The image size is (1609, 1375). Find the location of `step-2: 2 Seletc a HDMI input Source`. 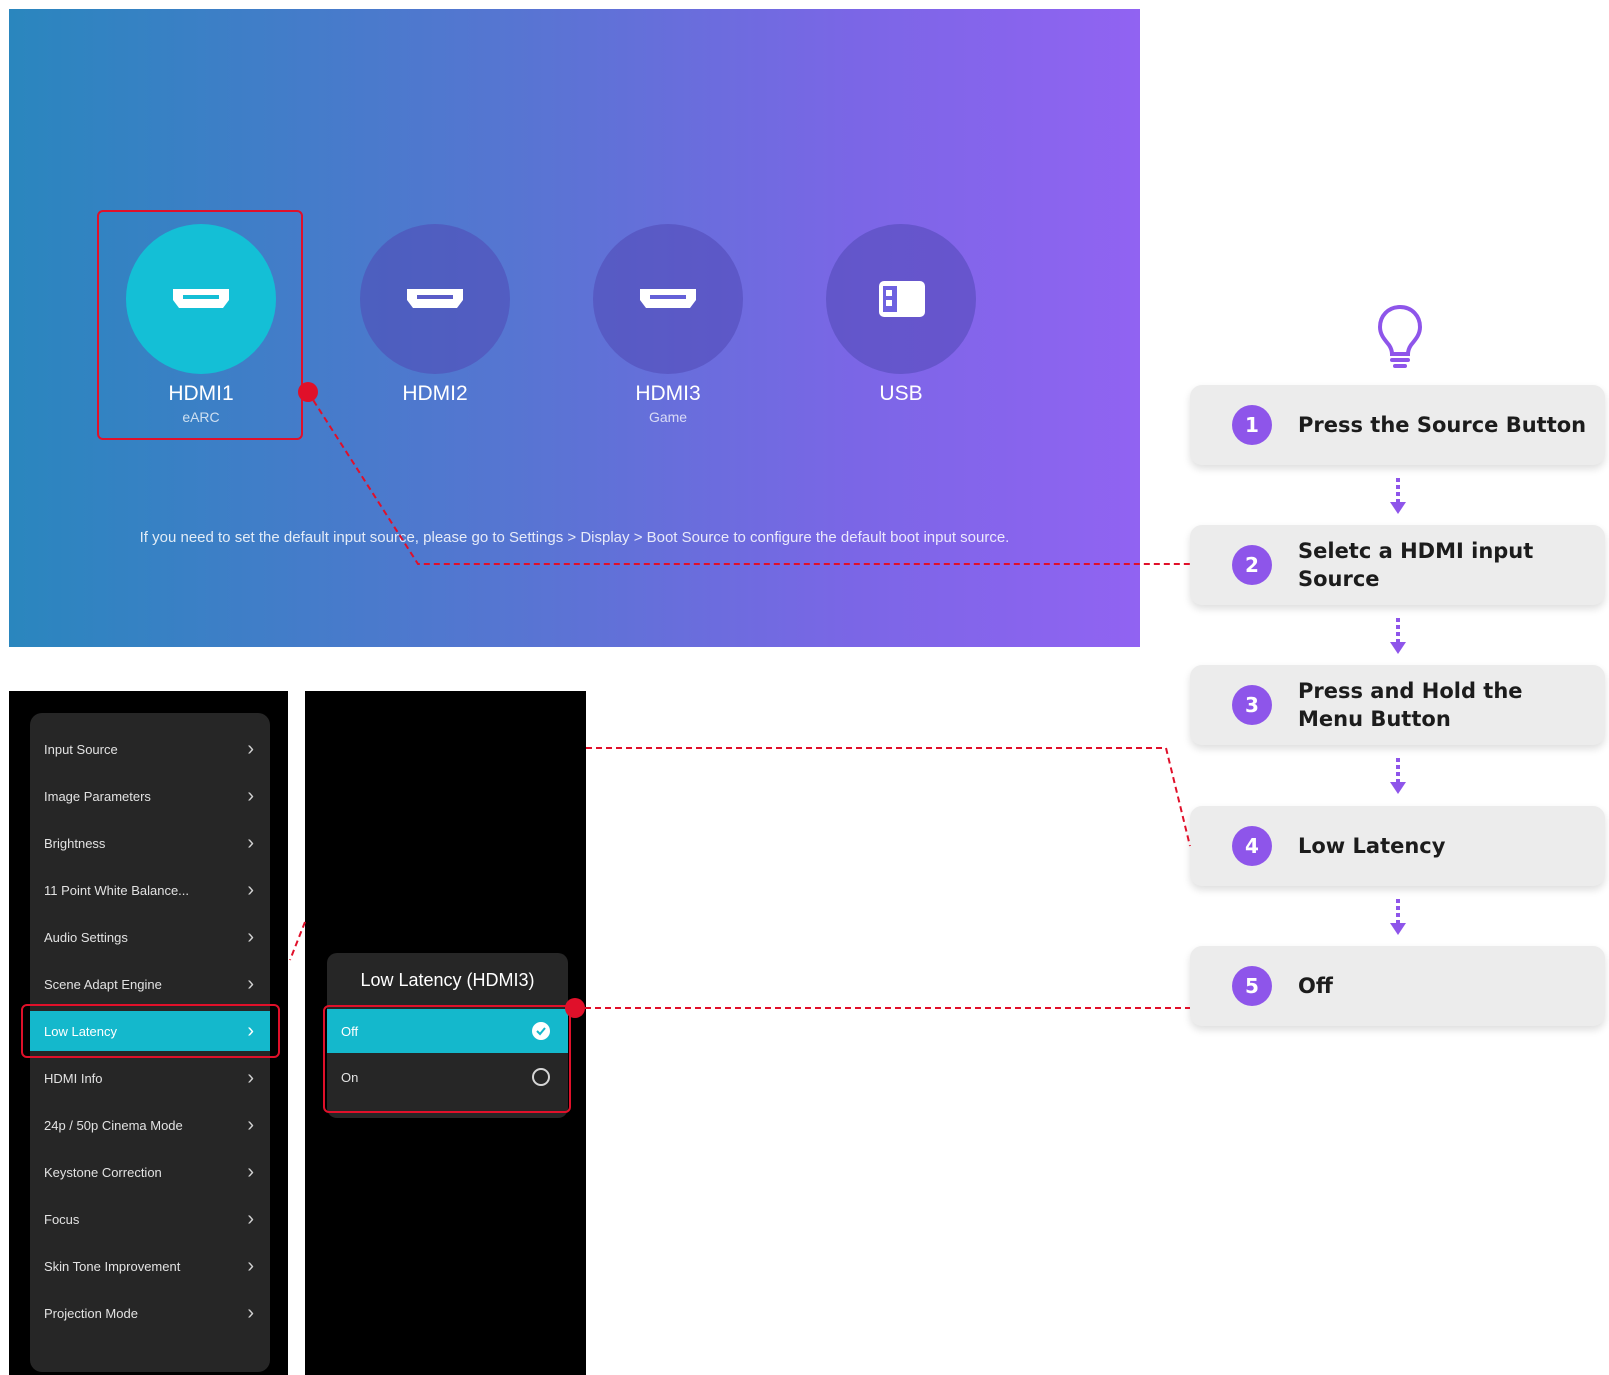

step-2: 2 Seletc a HDMI input Source is located at coordinates (1397, 565).